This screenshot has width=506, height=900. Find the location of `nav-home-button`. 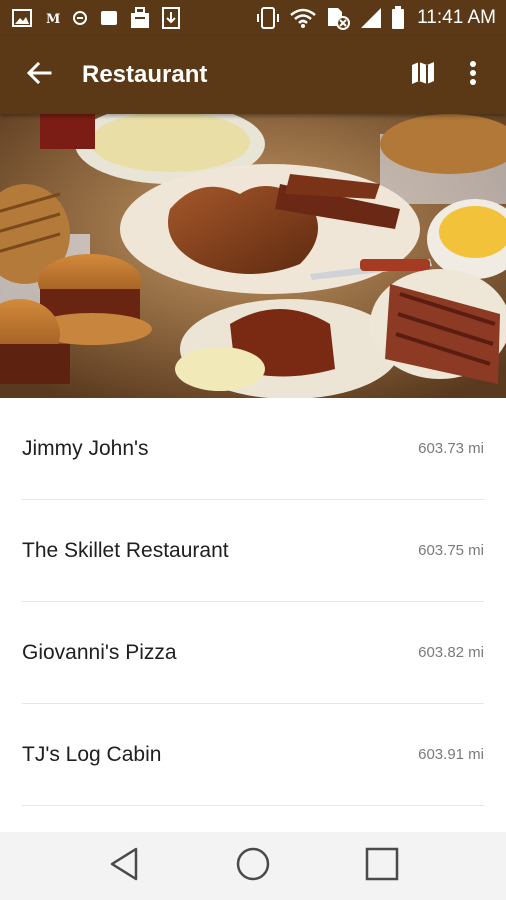

nav-home-button is located at coordinates (253, 866).